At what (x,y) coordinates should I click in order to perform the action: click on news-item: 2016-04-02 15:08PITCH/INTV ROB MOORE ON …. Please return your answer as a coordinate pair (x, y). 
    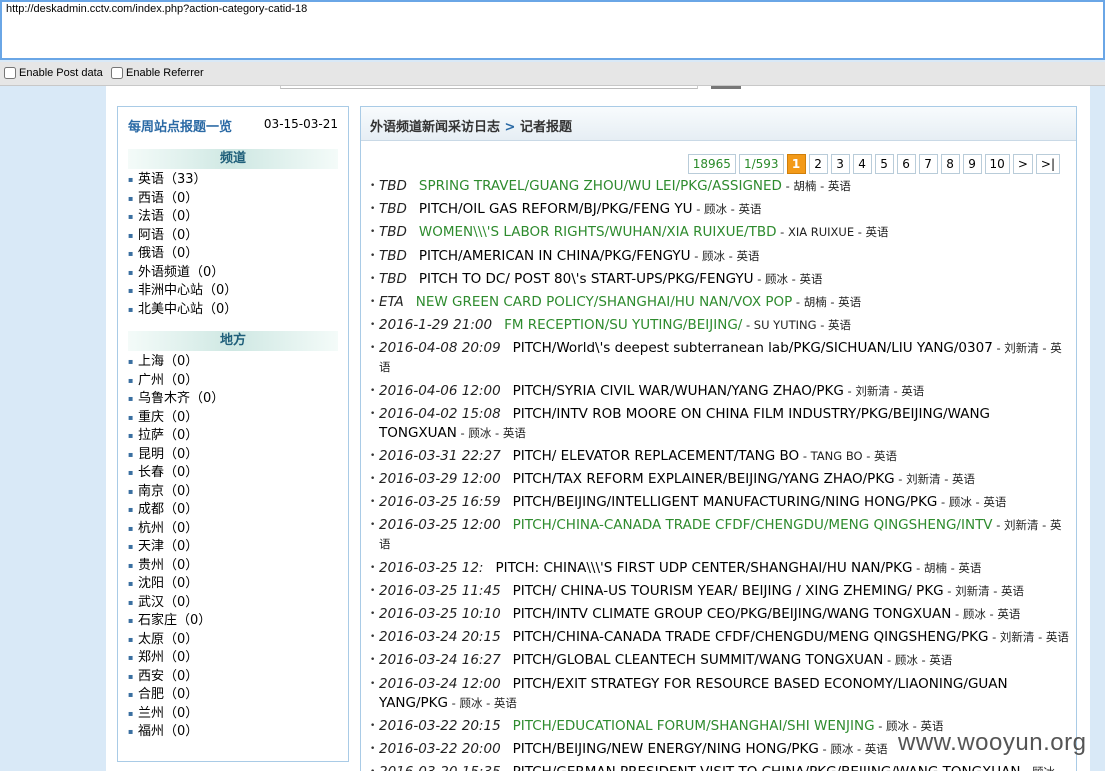
    Looking at the image, I should click on (719, 424).